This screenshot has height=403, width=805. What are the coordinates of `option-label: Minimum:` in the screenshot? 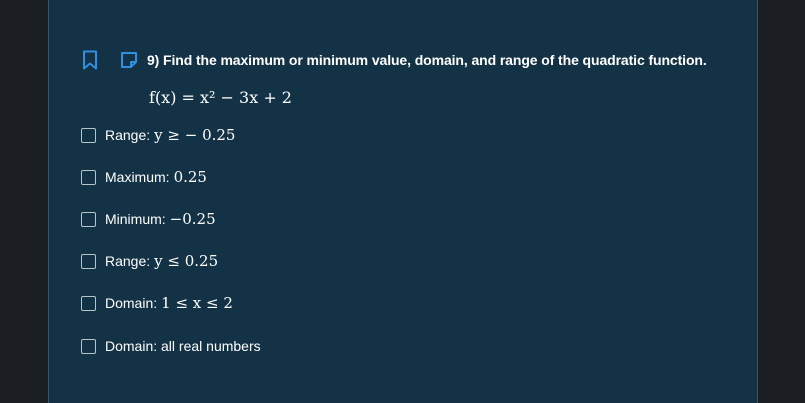 It's located at (135, 219).